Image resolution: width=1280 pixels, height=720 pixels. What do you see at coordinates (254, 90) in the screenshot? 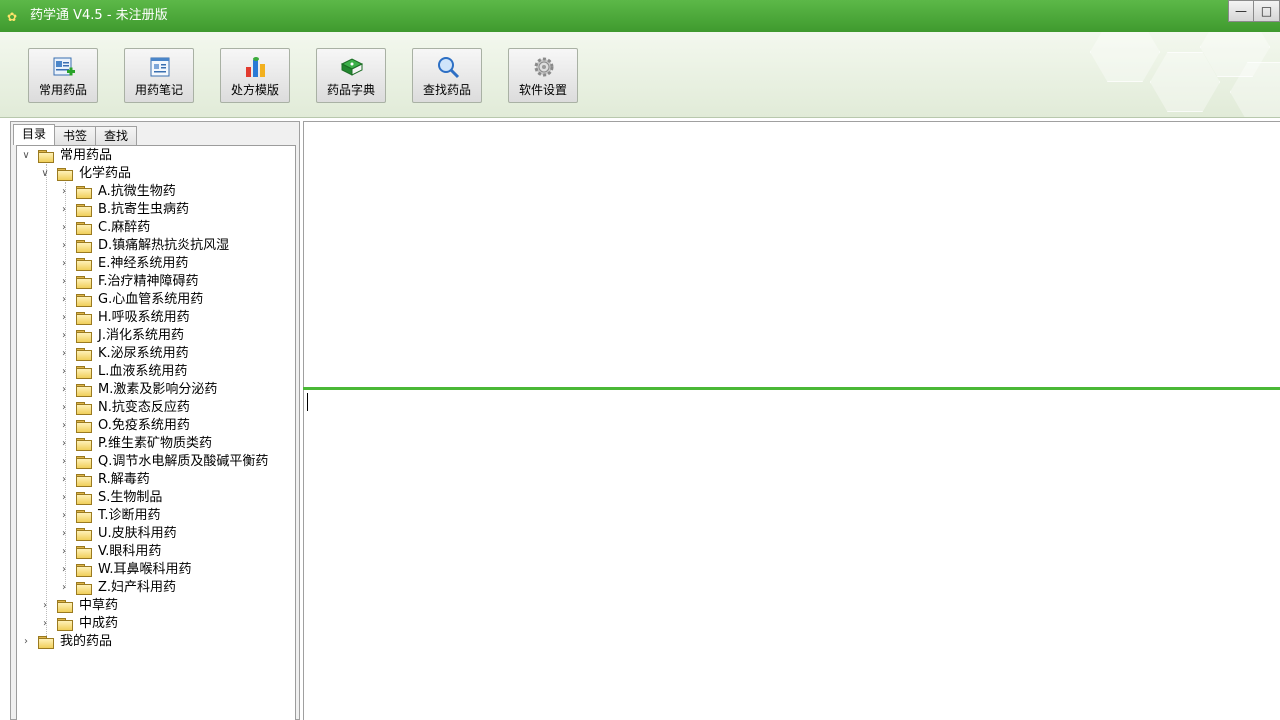
I see `prescription-template-label: 处方模版` at bounding box center [254, 90].